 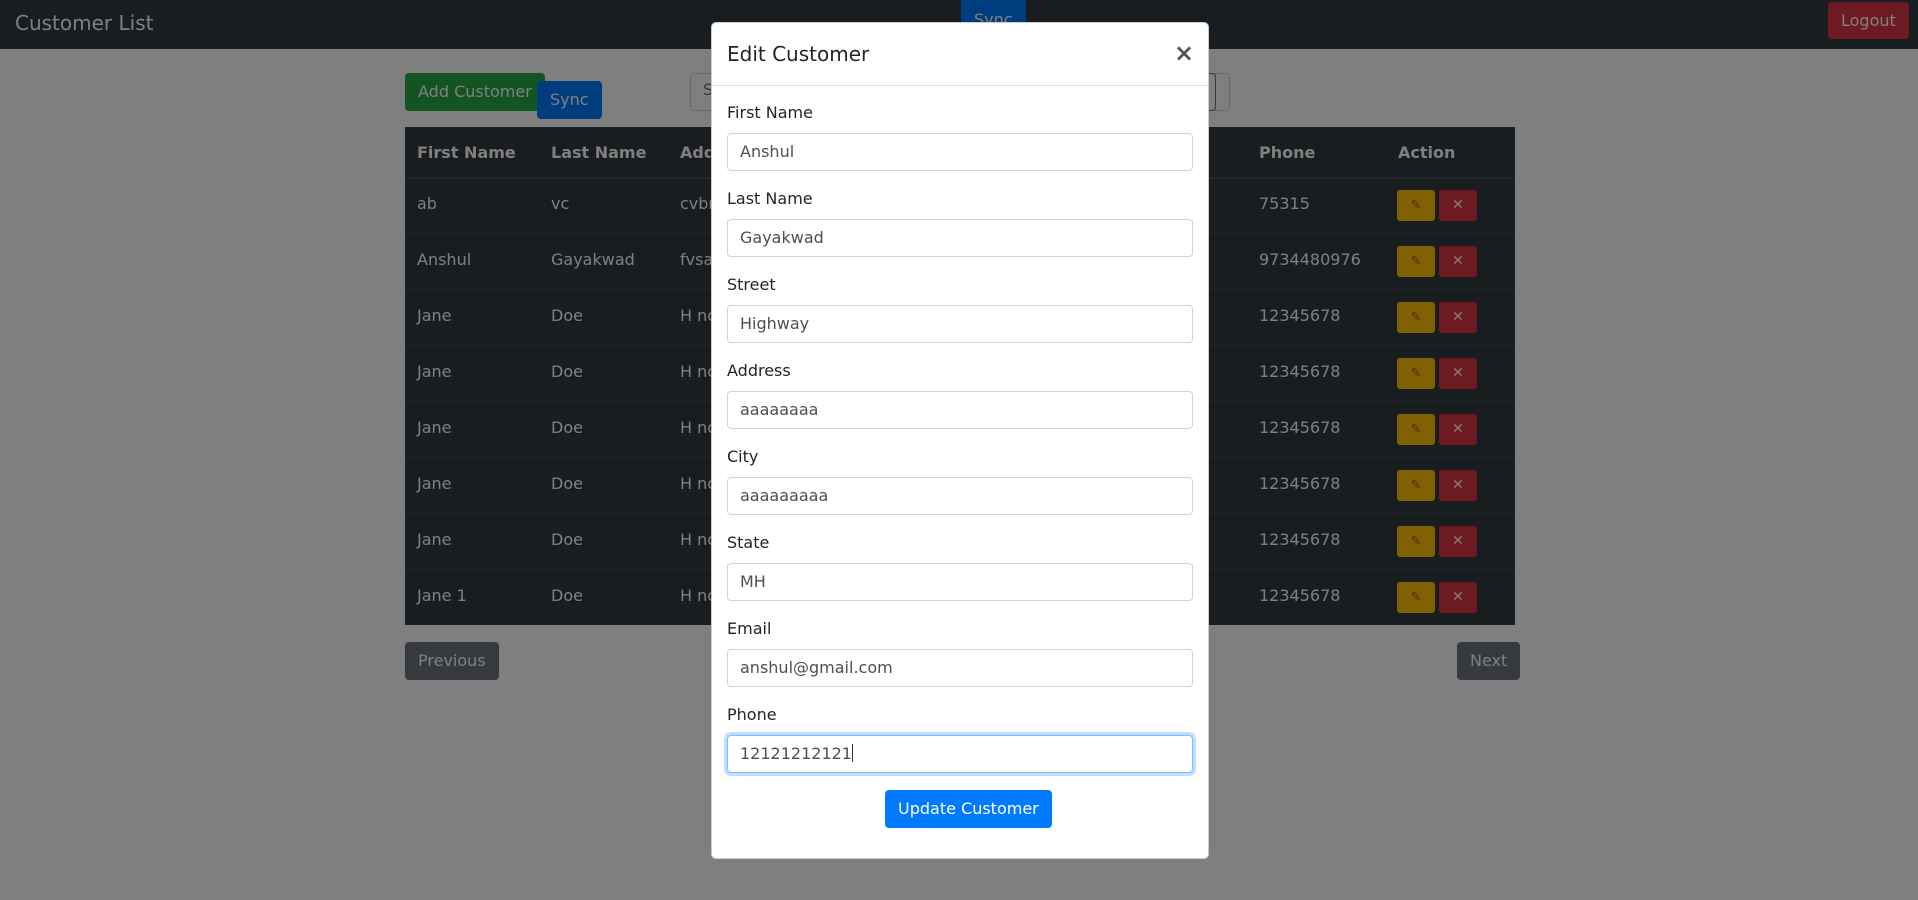 I want to click on email-field: anshul@gmail.com, so click(x=960, y=668).